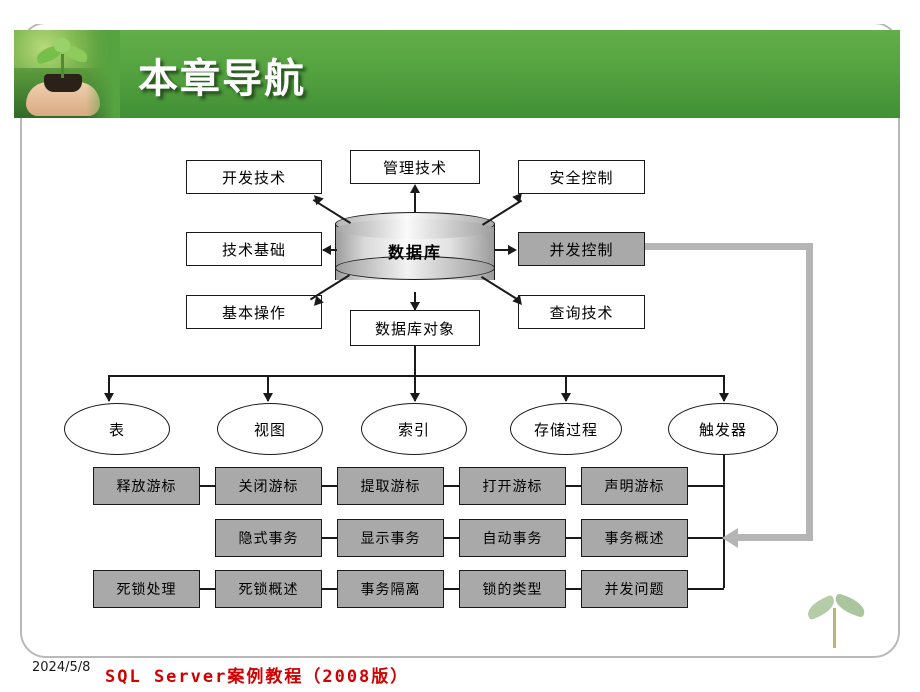 The image size is (920, 692). I want to click on arrowhead-view, so click(268, 397).